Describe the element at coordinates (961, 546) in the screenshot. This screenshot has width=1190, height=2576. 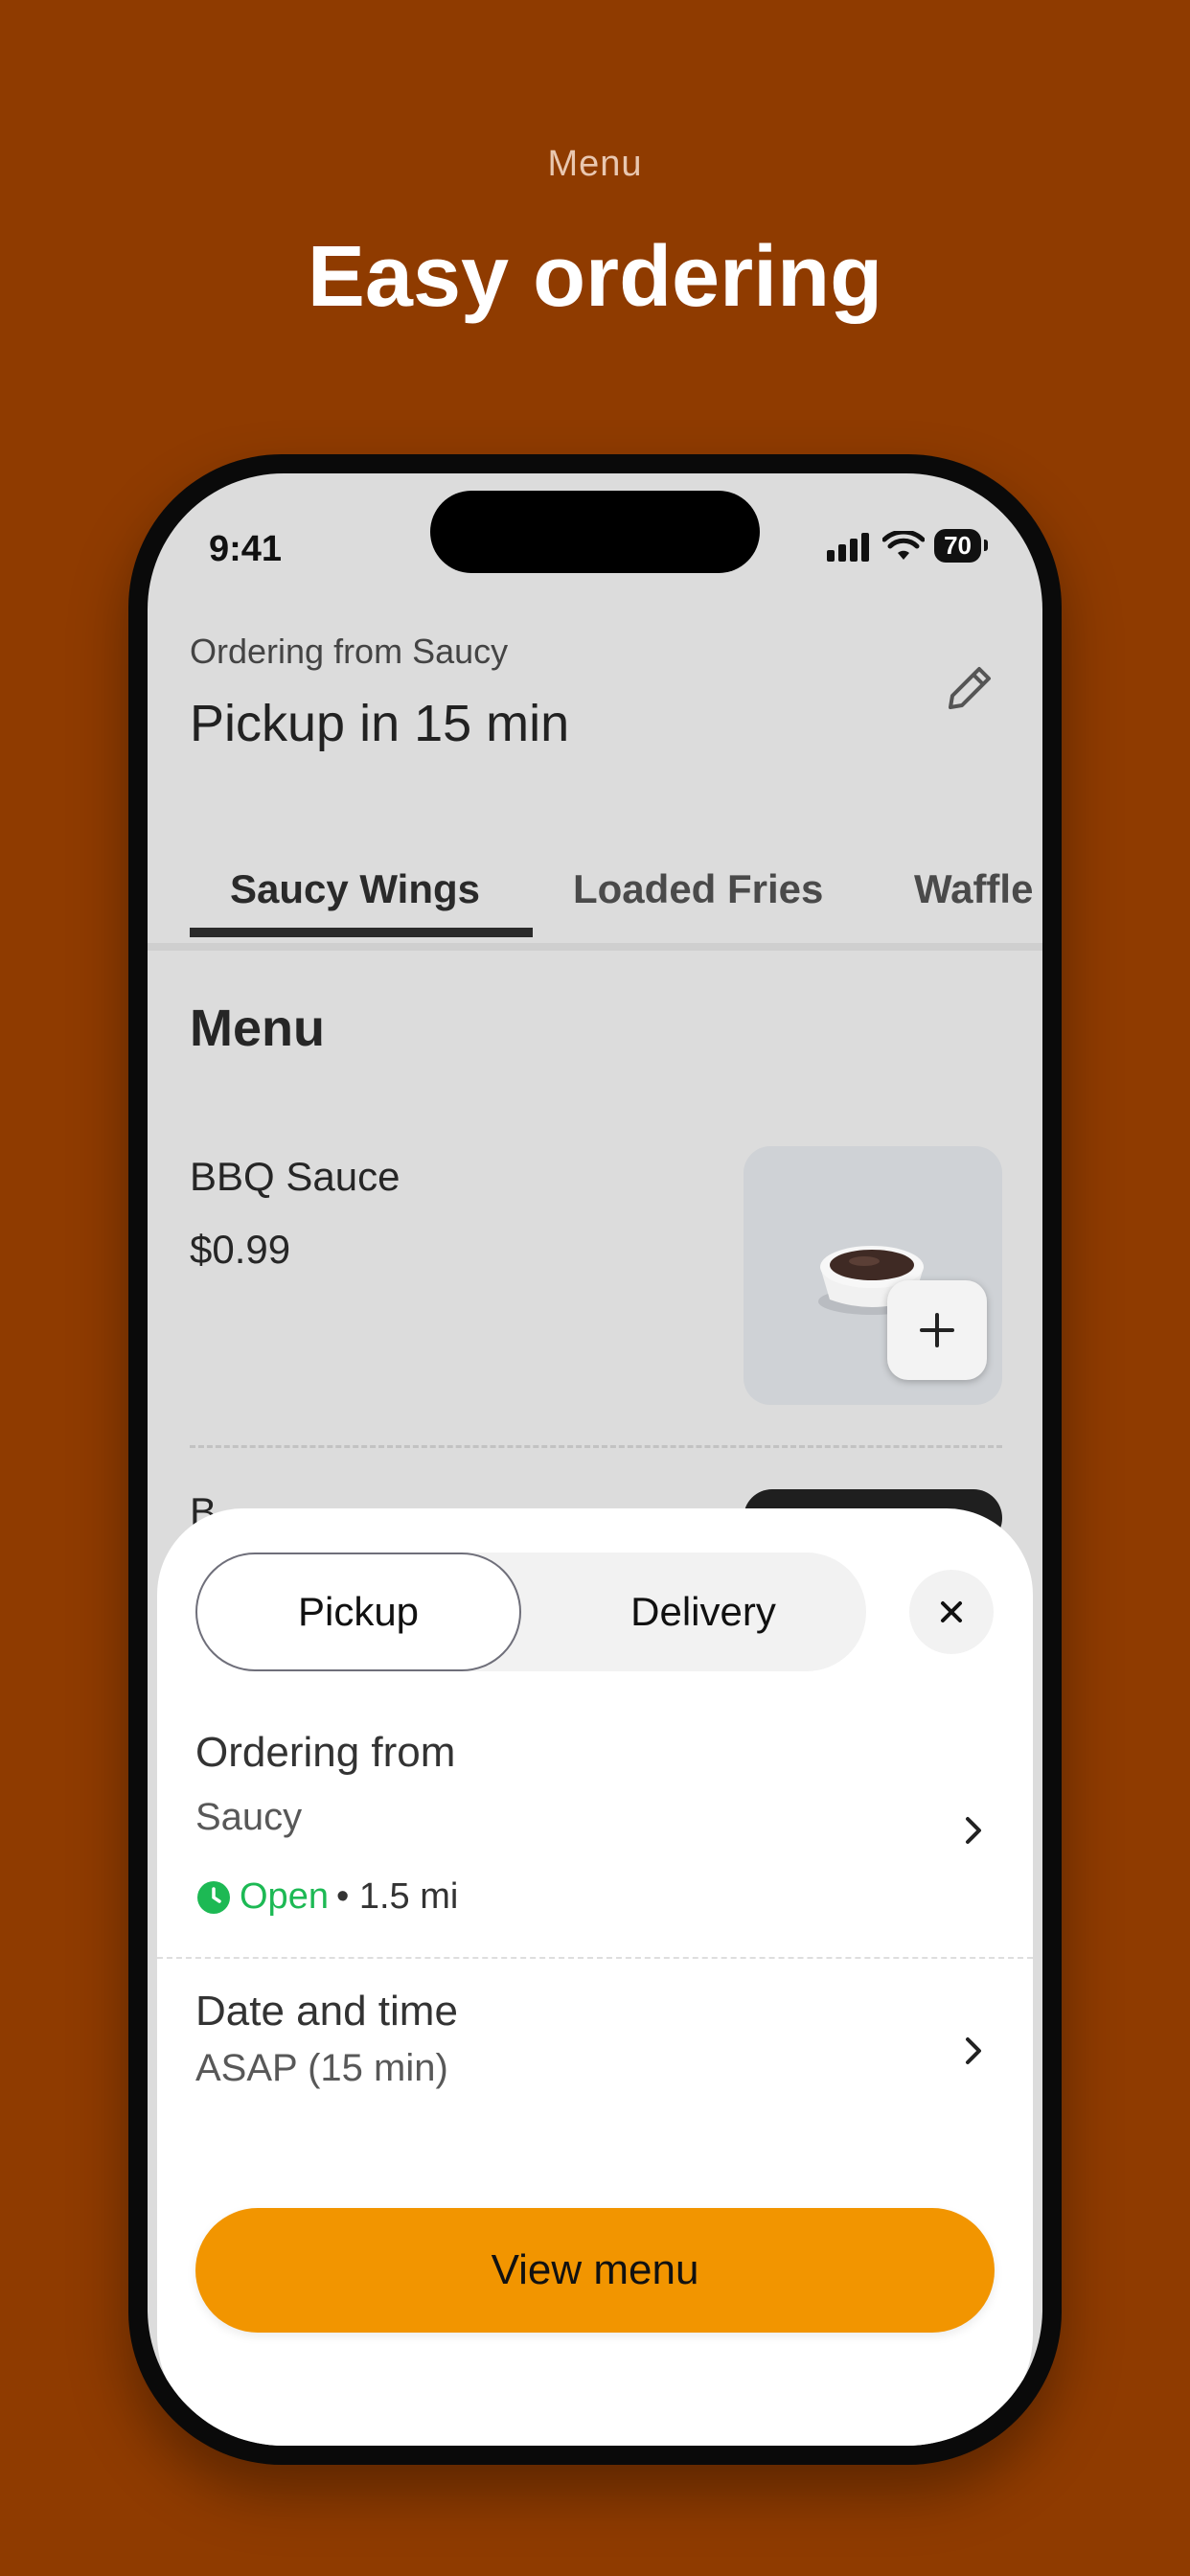
I see `battery-icon: 70` at that location.